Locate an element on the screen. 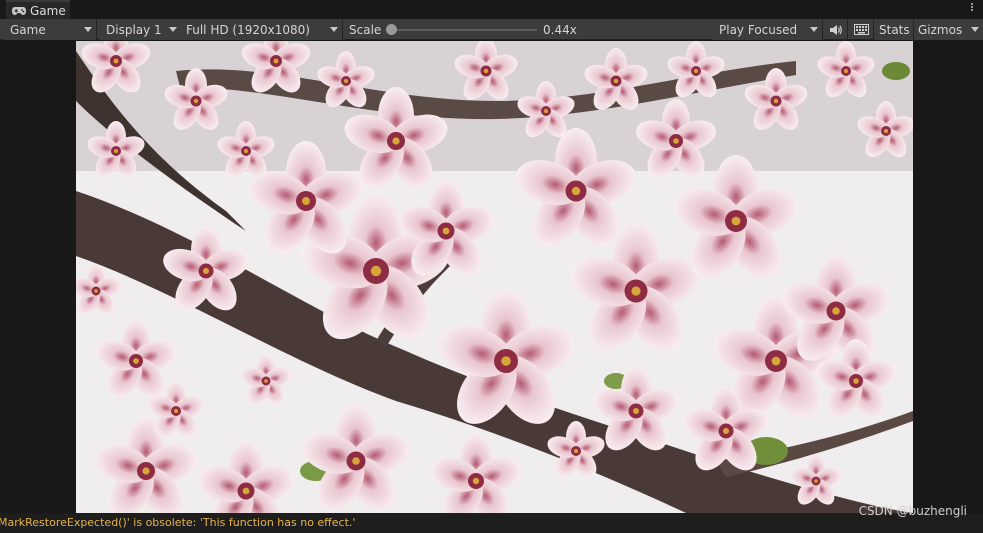 This screenshot has height=533, width=983. mute-audio-button is located at coordinates (836, 29).